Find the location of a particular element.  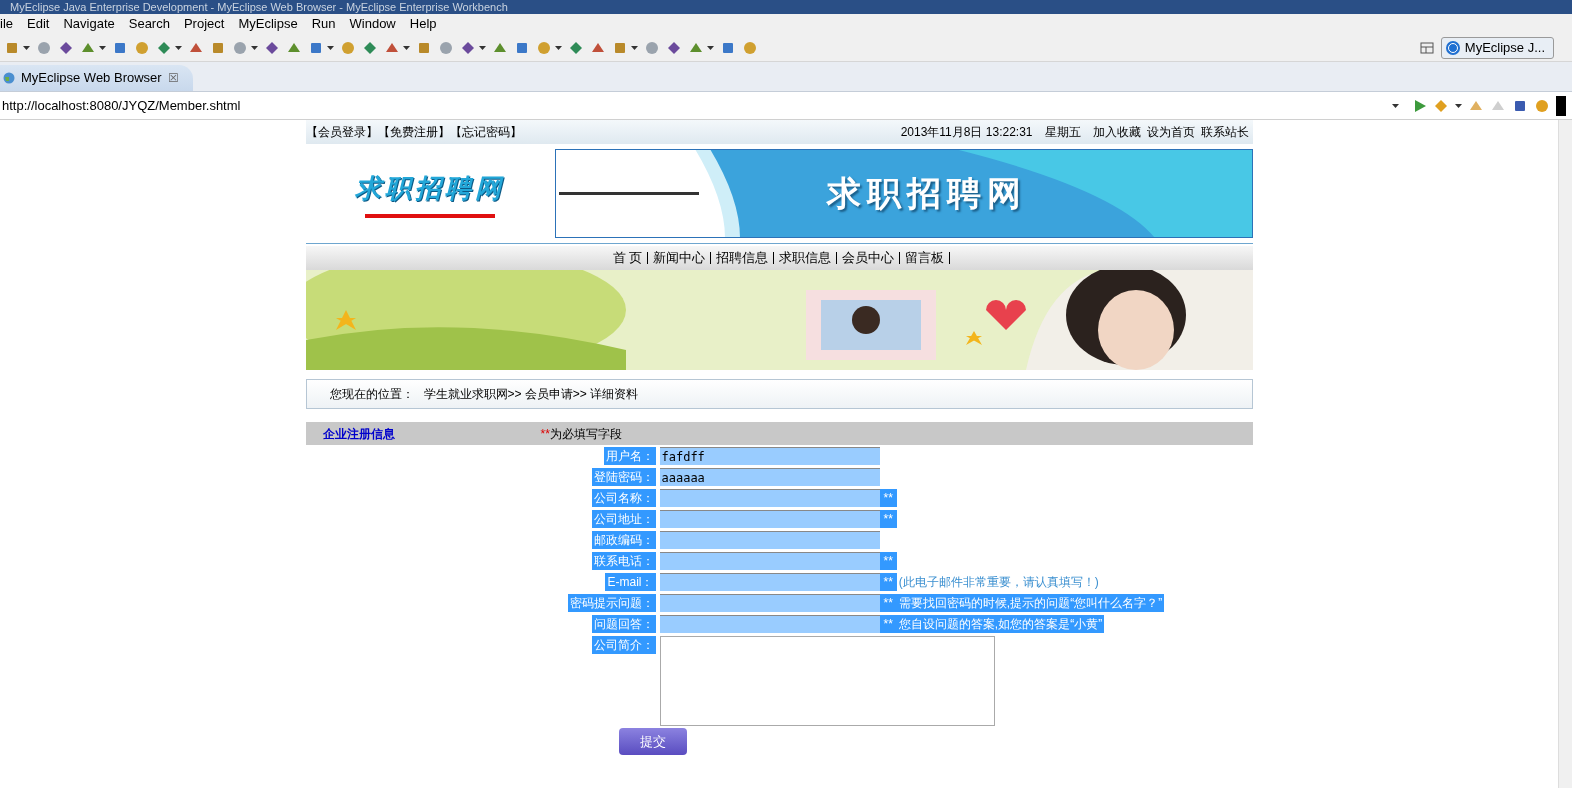

field-label: 公司名称： is located at coordinates (623, 498).